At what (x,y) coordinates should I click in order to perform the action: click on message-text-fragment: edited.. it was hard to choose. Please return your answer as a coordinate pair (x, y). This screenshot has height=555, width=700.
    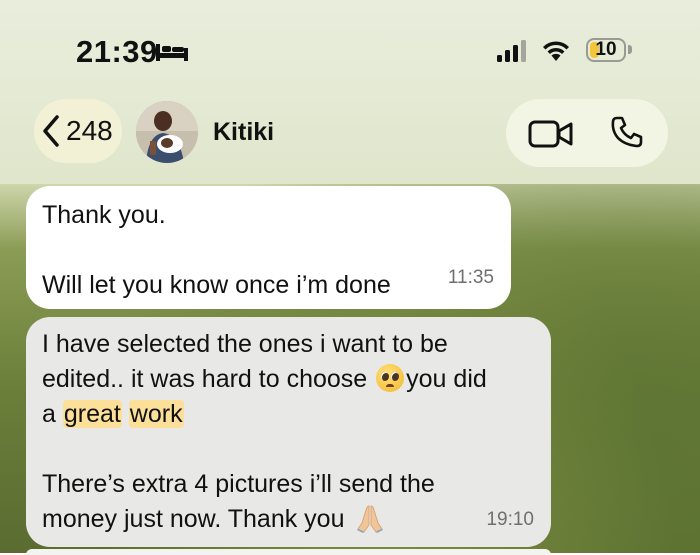
    Looking at the image, I should click on (205, 379).